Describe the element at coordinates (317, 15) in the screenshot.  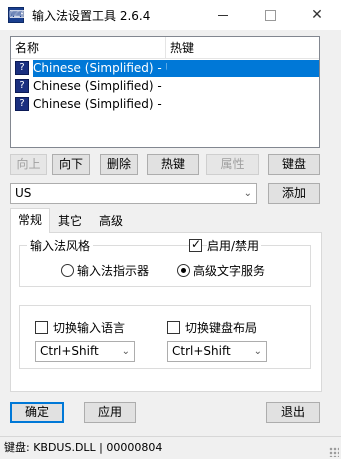
I see `close-button: ✕` at that location.